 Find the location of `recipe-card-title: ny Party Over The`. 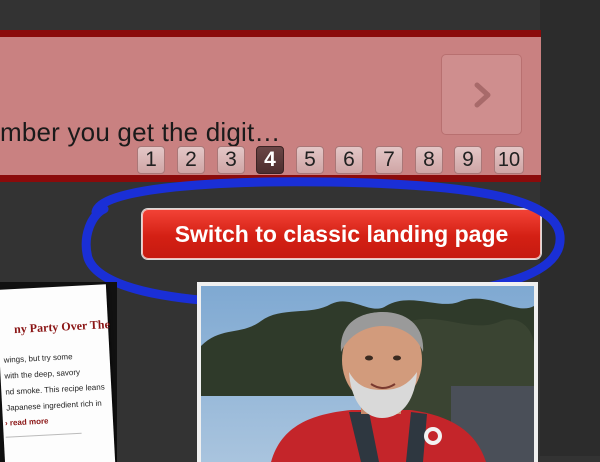

recipe-card-title: ny Party Over The is located at coordinates (65, 326).